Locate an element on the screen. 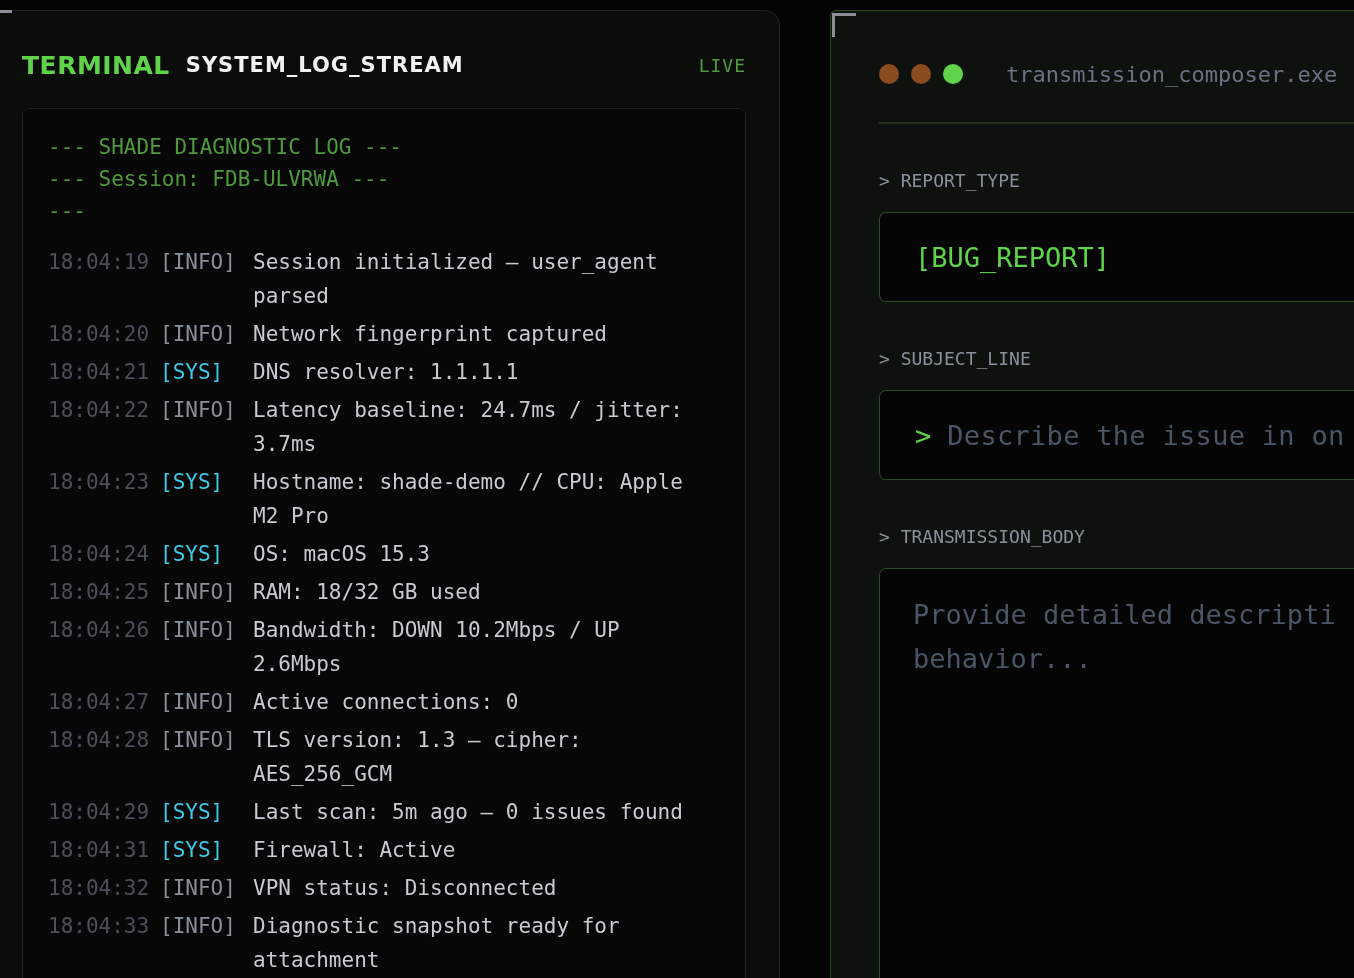 Image resolution: width=1354 pixels, height=978 pixels. log-banner-line: --- Session: FDB-ULVRWA --- is located at coordinates (219, 179).